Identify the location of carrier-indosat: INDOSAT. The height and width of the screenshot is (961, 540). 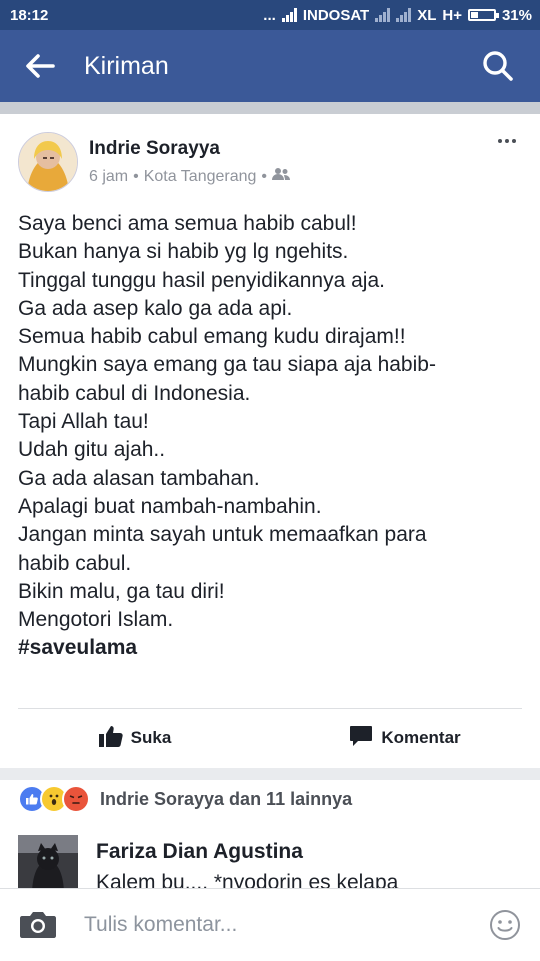
(336, 15).